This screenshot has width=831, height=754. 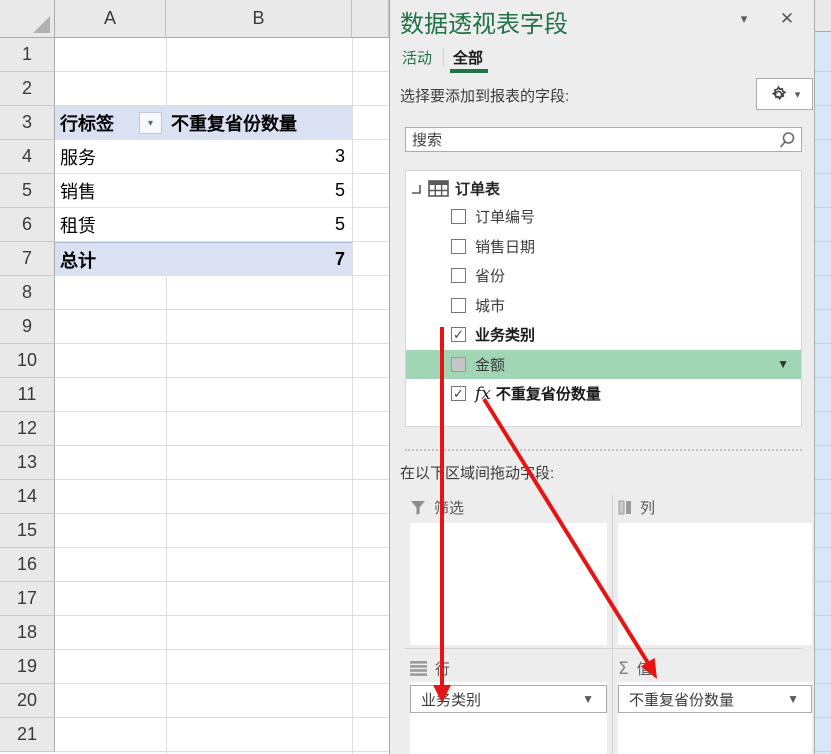 I want to click on field-label: 城市, so click(x=490, y=306).